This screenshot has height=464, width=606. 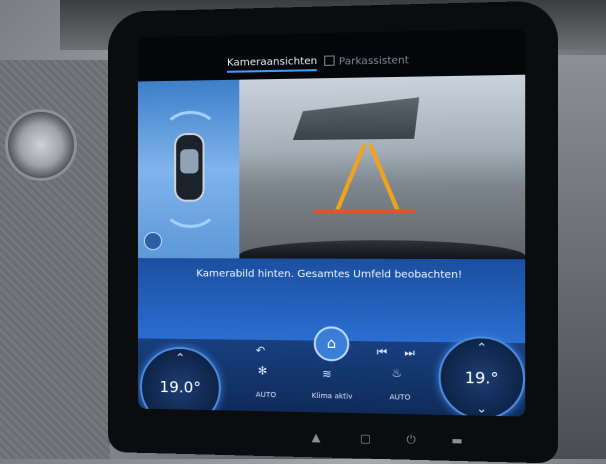 I want to click on tab-park-assist: Parkassistent, so click(x=366, y=61).